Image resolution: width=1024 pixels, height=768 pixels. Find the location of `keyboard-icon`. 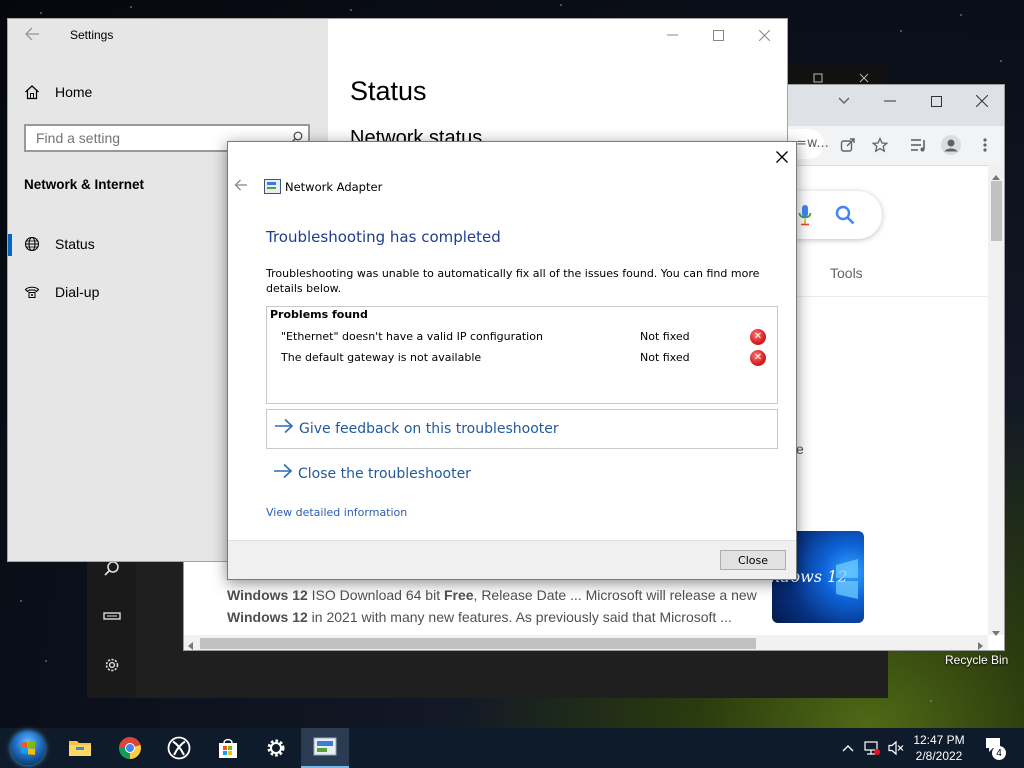

keyboard-icon is located at coordinates (111, 616).